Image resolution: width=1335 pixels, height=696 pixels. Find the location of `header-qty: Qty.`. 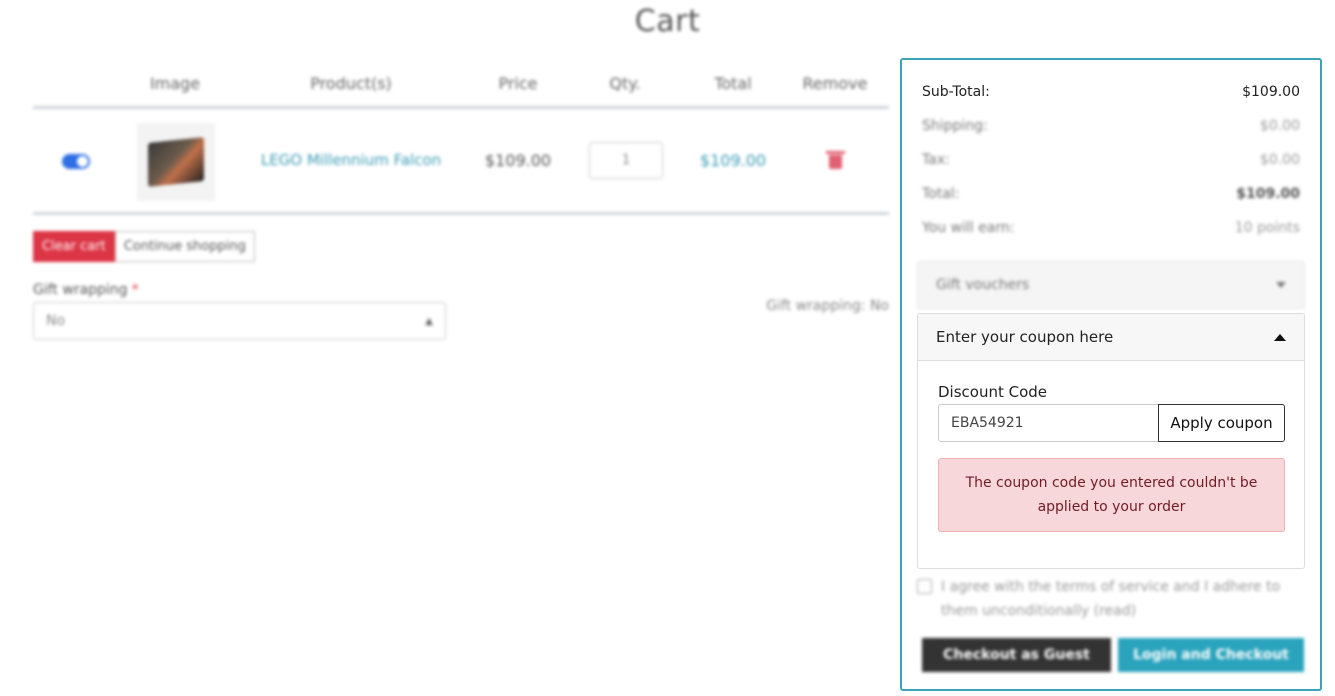

header-qty: Qty. is located at coordinates (625, 83).